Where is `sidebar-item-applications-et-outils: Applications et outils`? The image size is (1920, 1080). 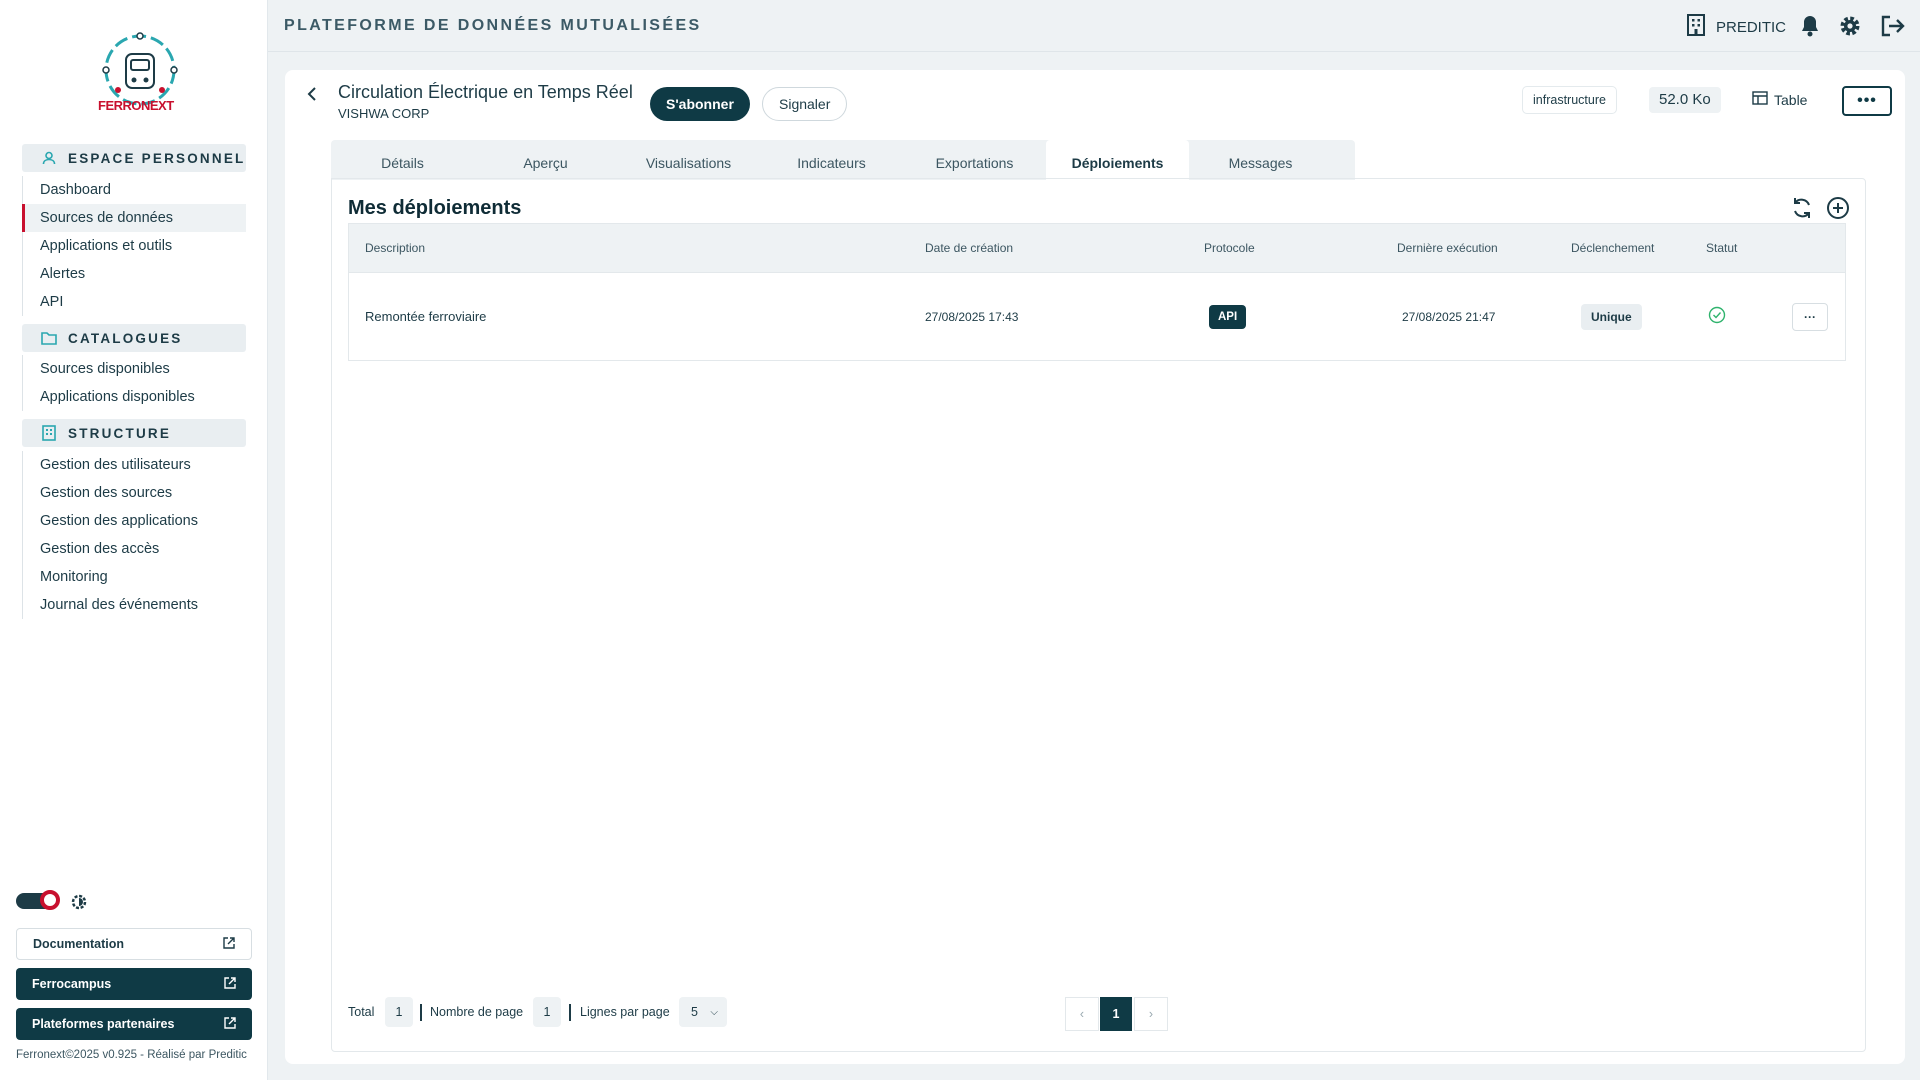 sidebar-item-applications-et-outils: Applications et outils is located at coordinates (134, 246).